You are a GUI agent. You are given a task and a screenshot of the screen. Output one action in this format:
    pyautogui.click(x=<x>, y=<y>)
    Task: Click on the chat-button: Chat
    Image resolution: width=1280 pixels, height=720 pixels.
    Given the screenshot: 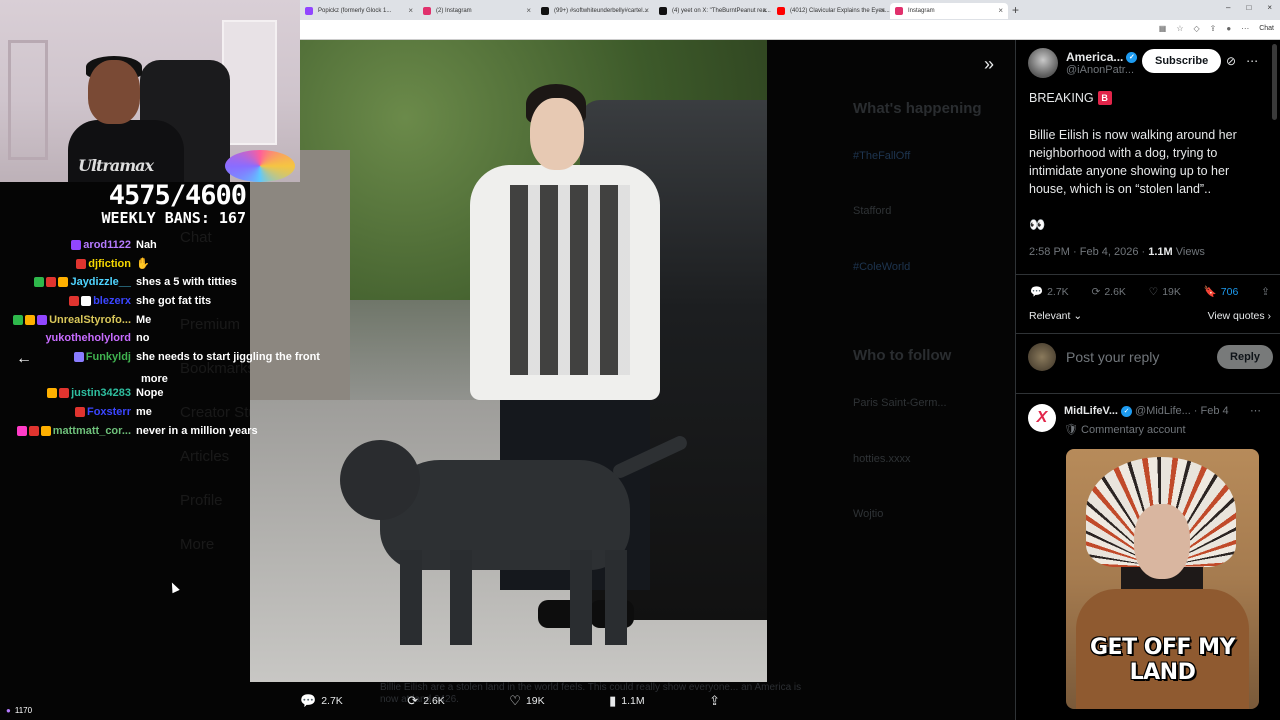 What is the action you would take?
    pyautogui.click(x=1266, y=28)
    